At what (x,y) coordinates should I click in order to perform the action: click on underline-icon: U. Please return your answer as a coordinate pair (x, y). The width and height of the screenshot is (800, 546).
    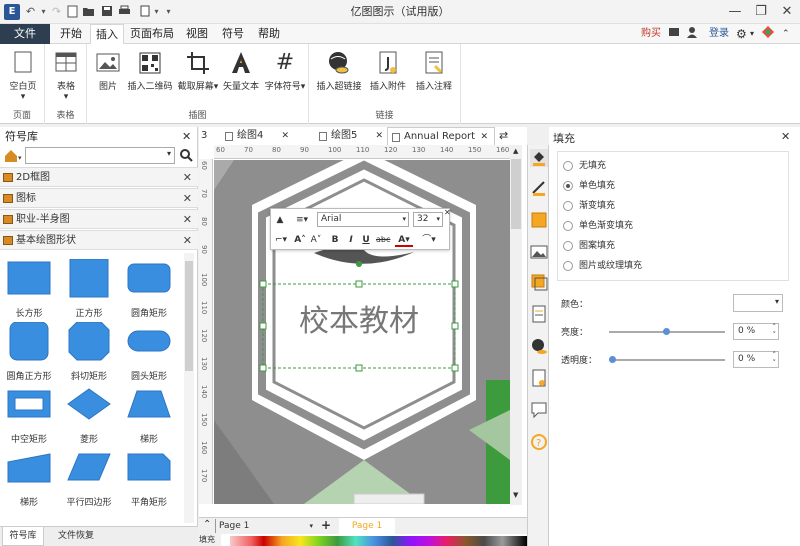
    Looking at the image, I should click on (366, 240).